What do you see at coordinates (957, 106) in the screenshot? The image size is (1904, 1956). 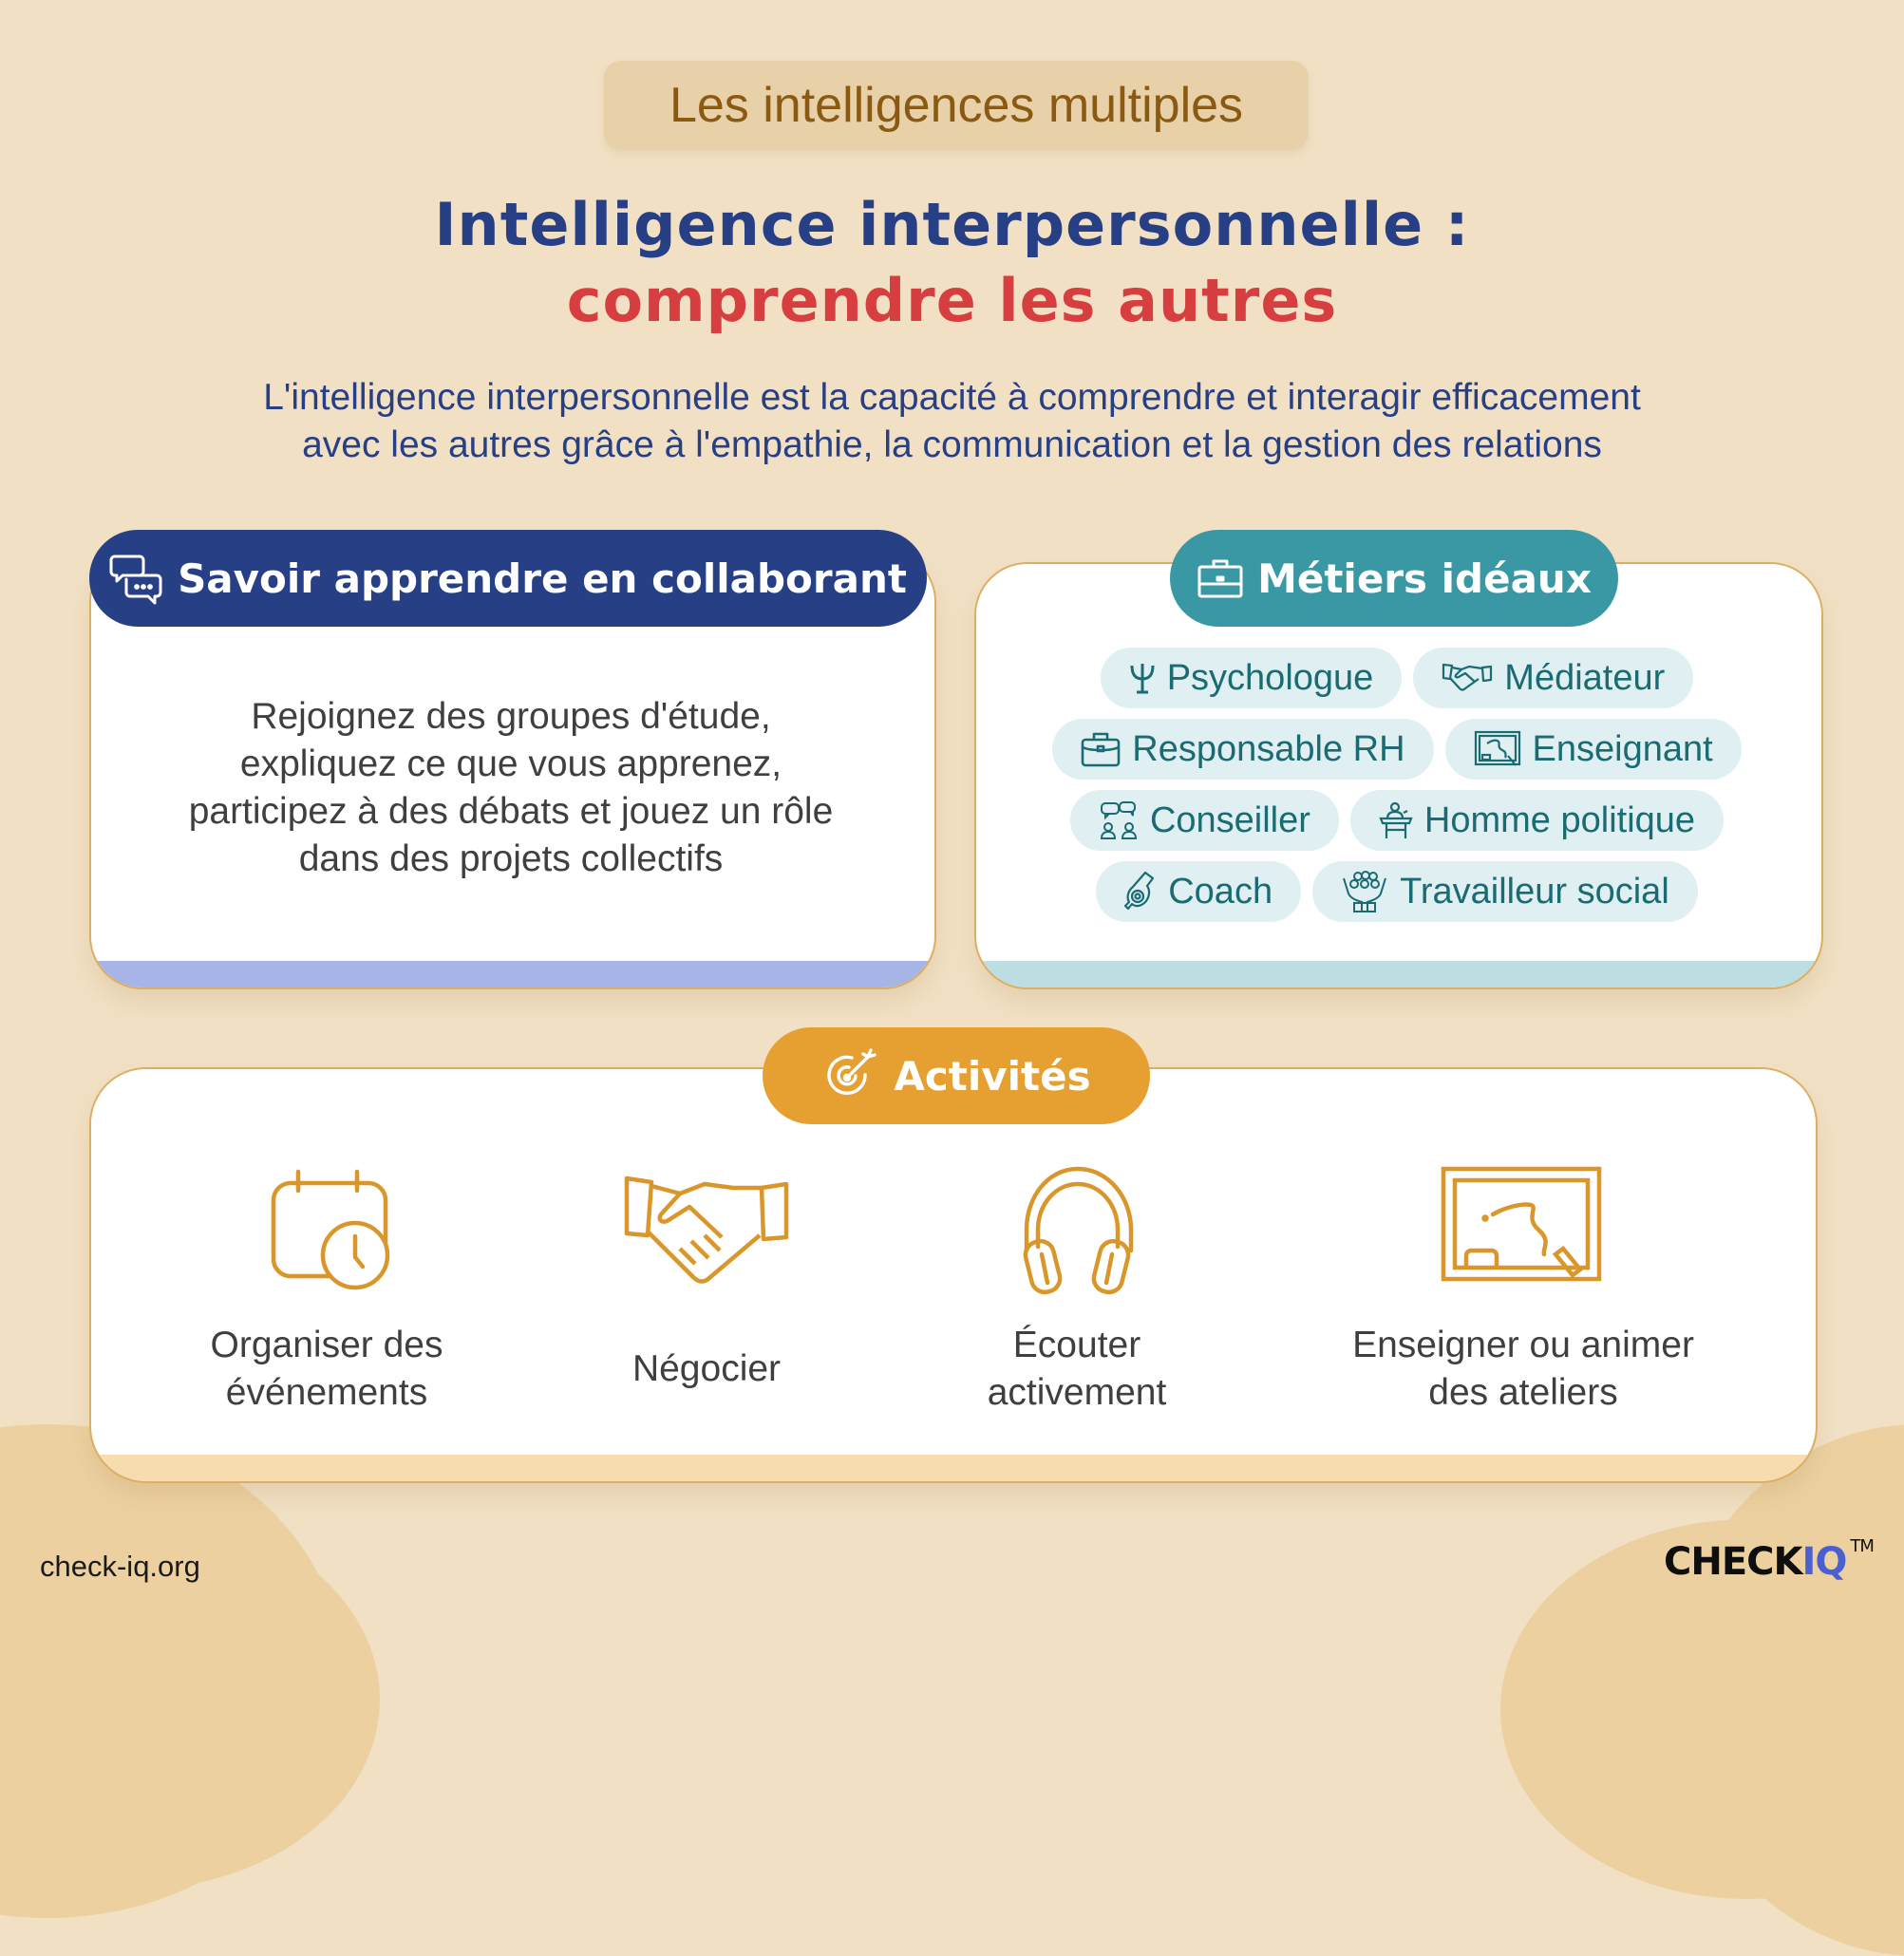 I see `series-label: Les intelligences multiples` at bounding box center [957, 106].